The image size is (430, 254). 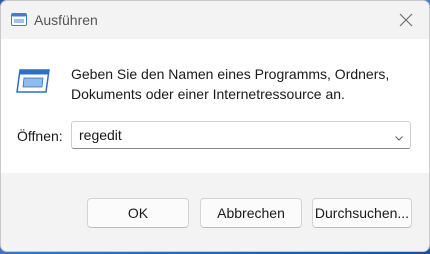 I want to click on ok-button: OK, so click(x=138, y=213).